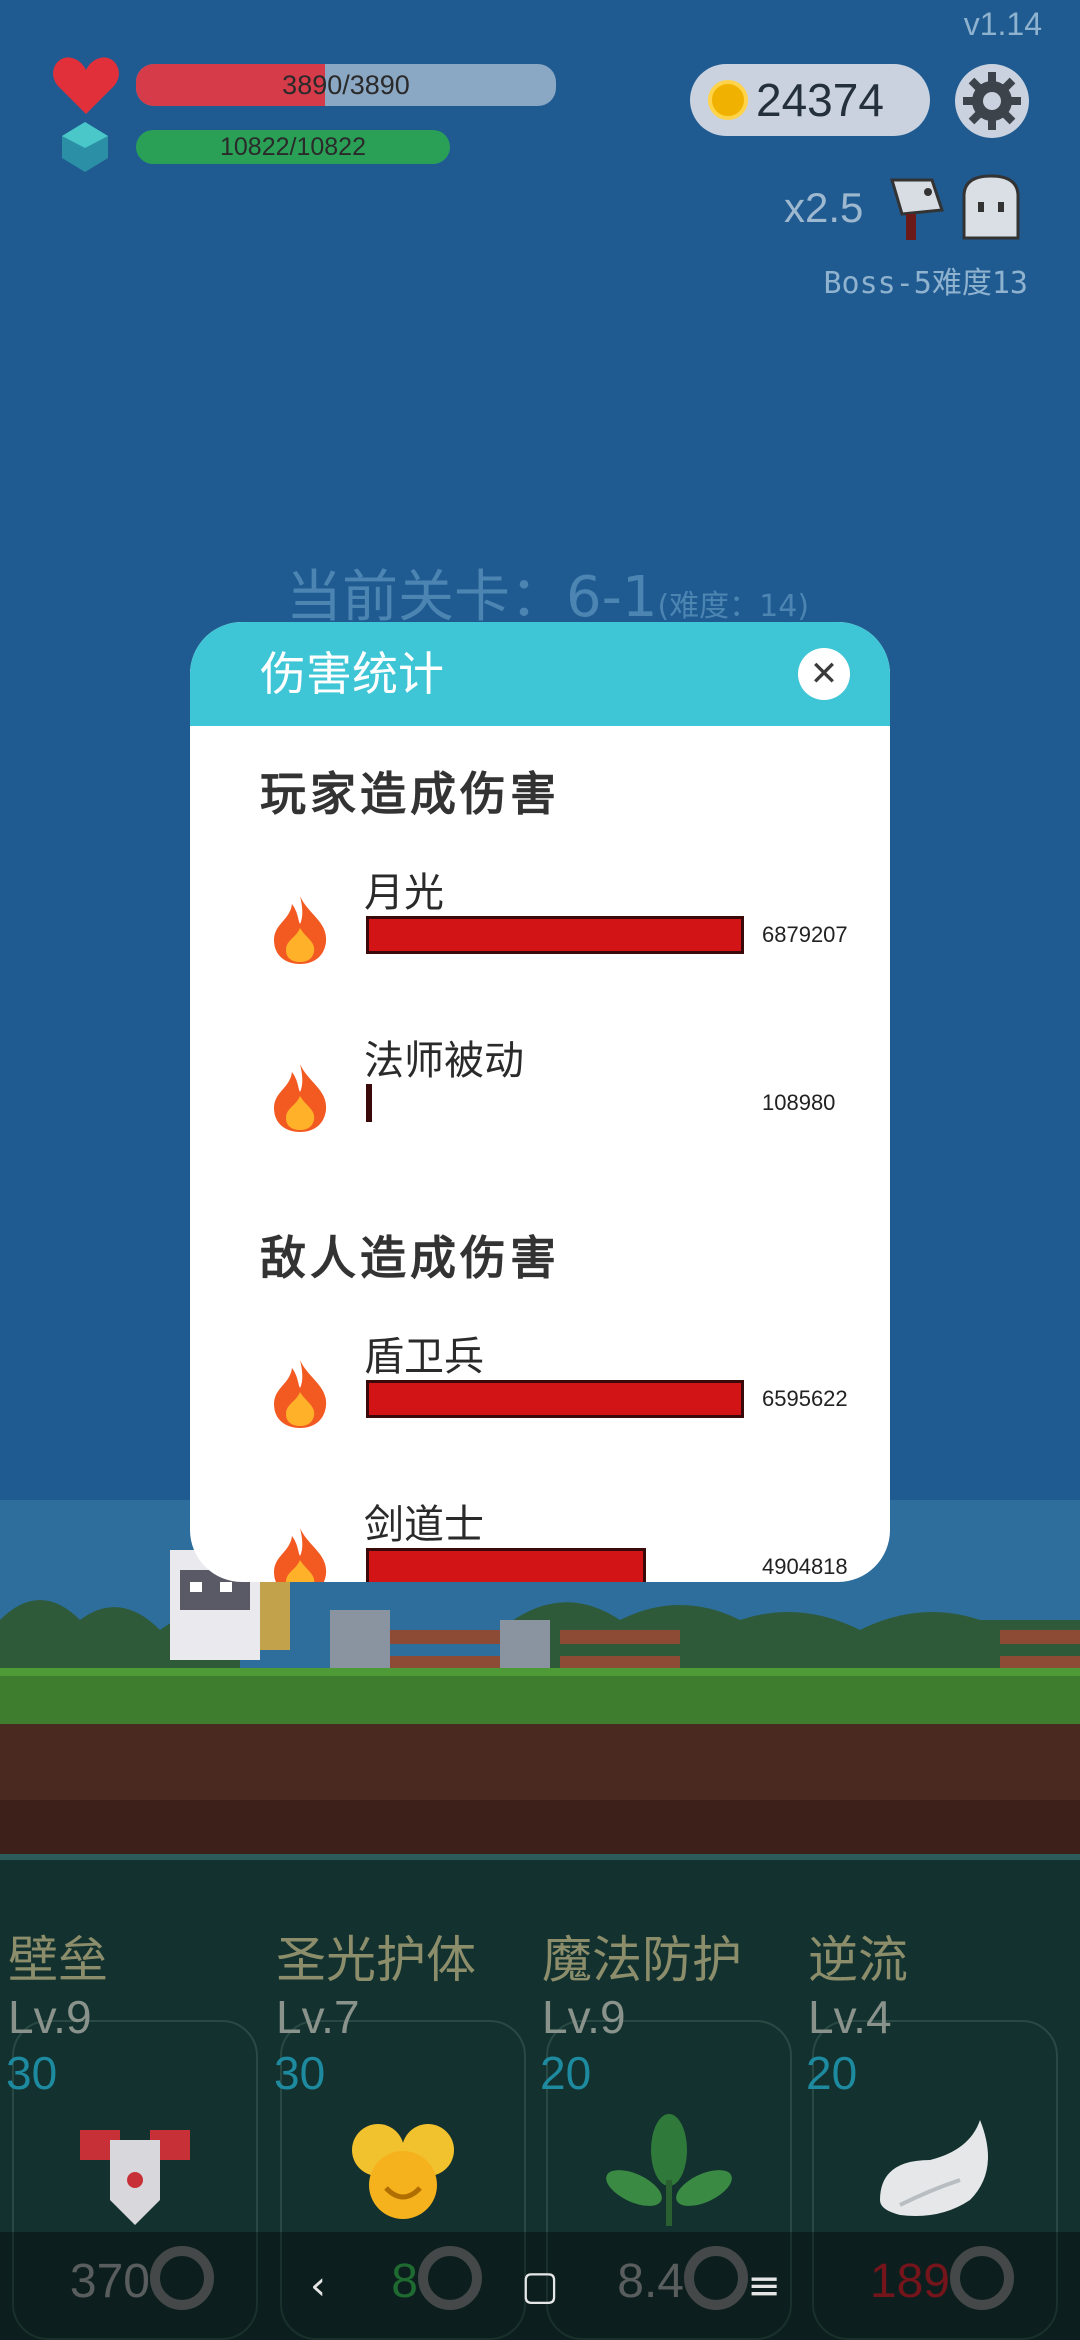  What do you see at coordinates (472, 597) in the screenshot?
I see `stage-label: 当前关卡：6-1` at bounding box center [472, 597].